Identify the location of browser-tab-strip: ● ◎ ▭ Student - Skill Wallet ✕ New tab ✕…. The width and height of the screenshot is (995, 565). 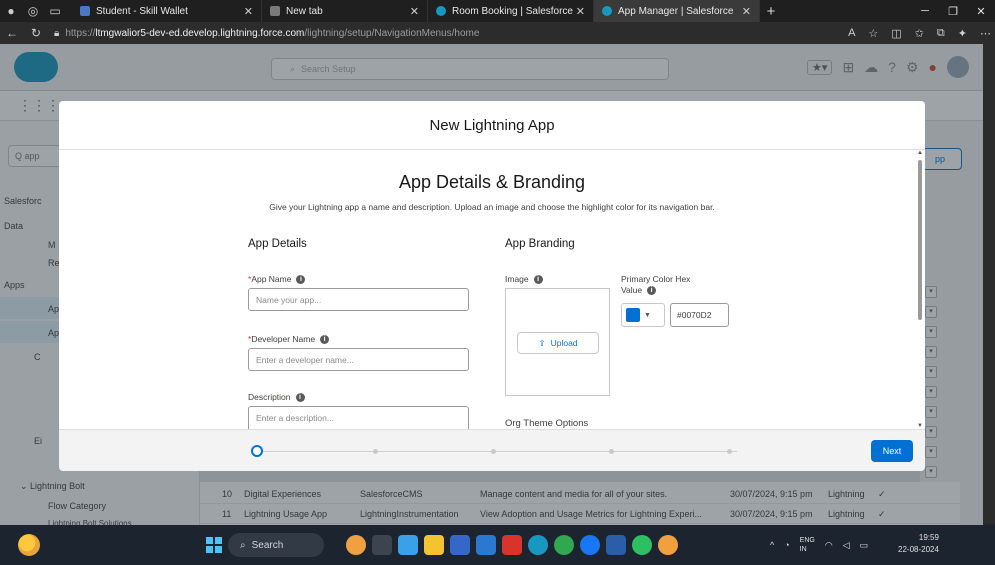
(497, 11).